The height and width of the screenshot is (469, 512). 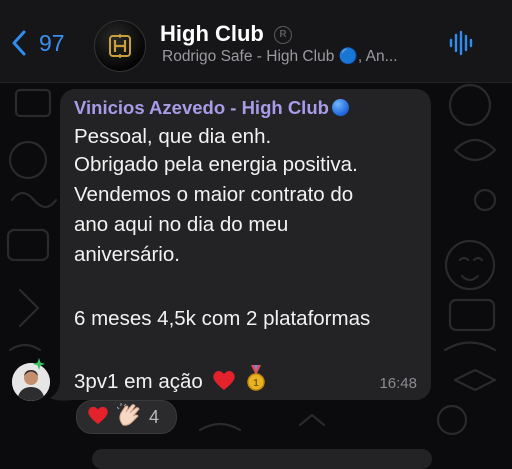 What do you see at coordinates (256, 383) in the screenshot?
I see `svg-text: 1` at bounding box center [256, 383].